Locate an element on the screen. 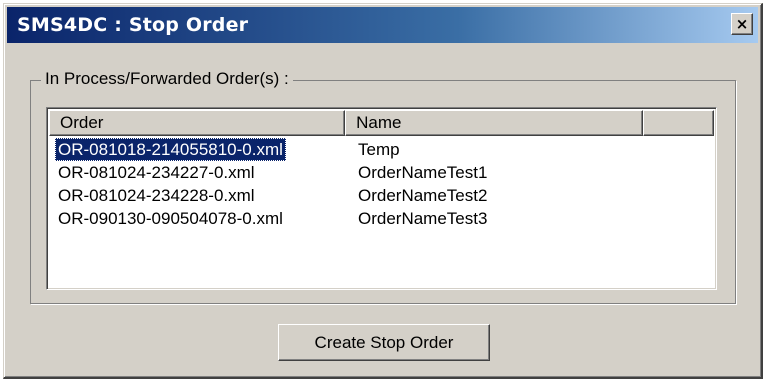 Image resolution: width=768 pixels, height=383 pixels. close-icon: × is located at coordinates (742, 23).